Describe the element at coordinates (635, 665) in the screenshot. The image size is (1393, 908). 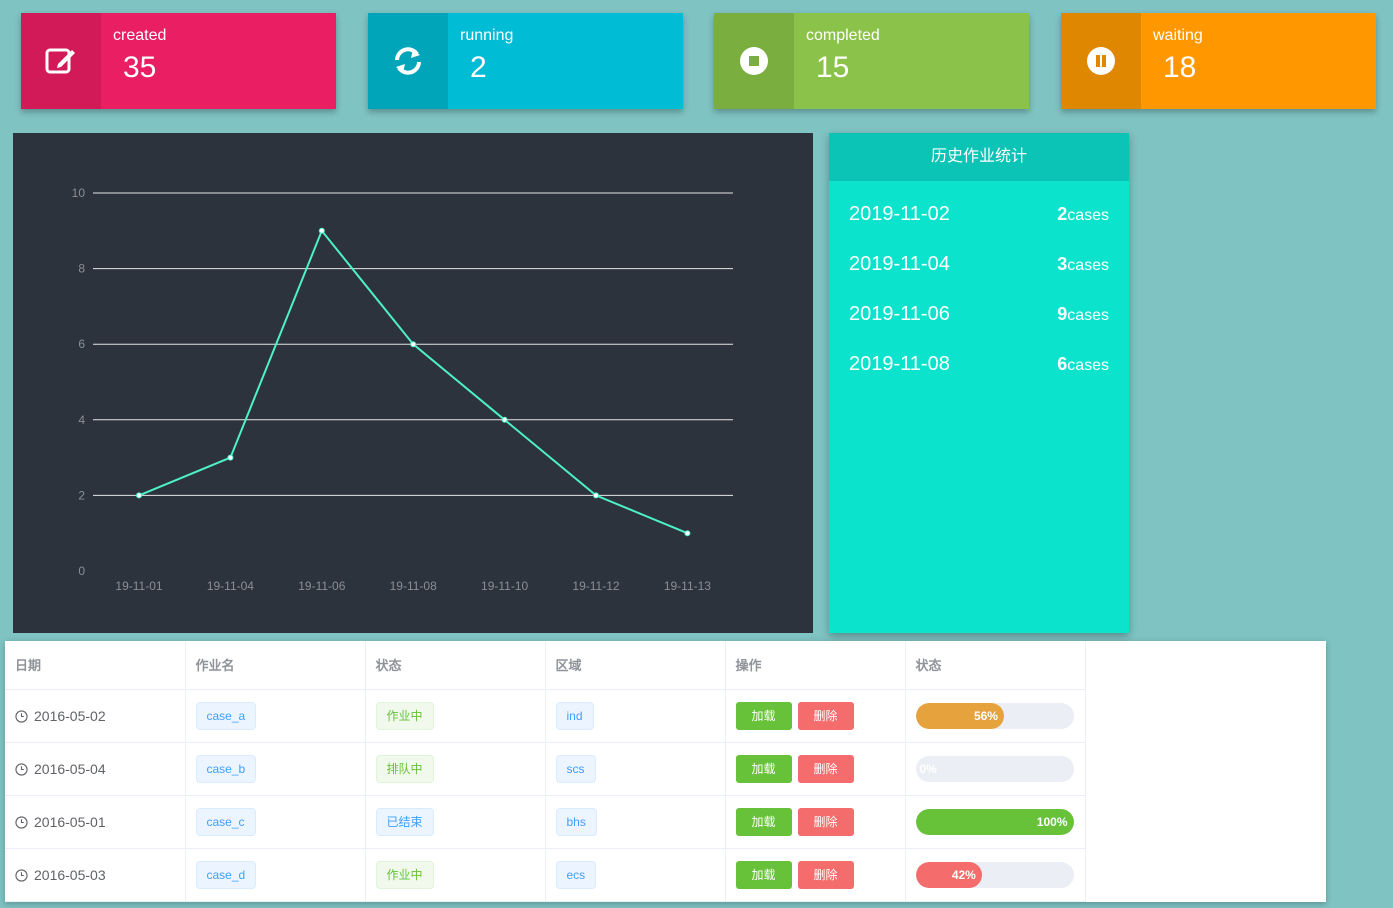
I see `header-region: 区域` at that location.